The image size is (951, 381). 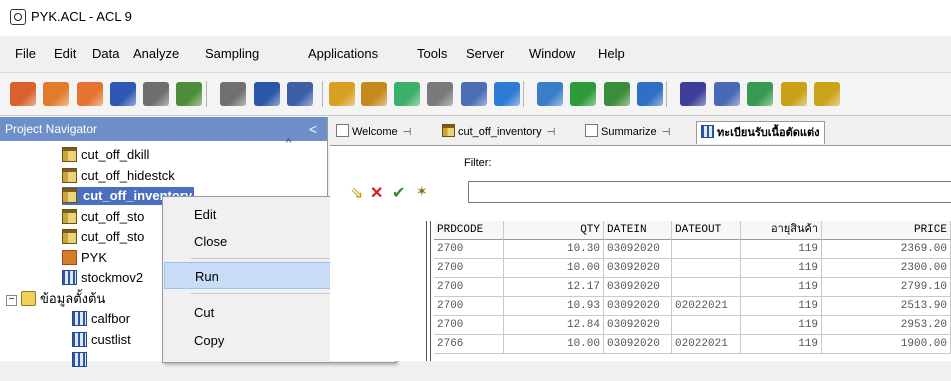 What do you see at coordinates (709, 192) in the screenshot?
I see `filter-input` at bounding box center [709, 192].